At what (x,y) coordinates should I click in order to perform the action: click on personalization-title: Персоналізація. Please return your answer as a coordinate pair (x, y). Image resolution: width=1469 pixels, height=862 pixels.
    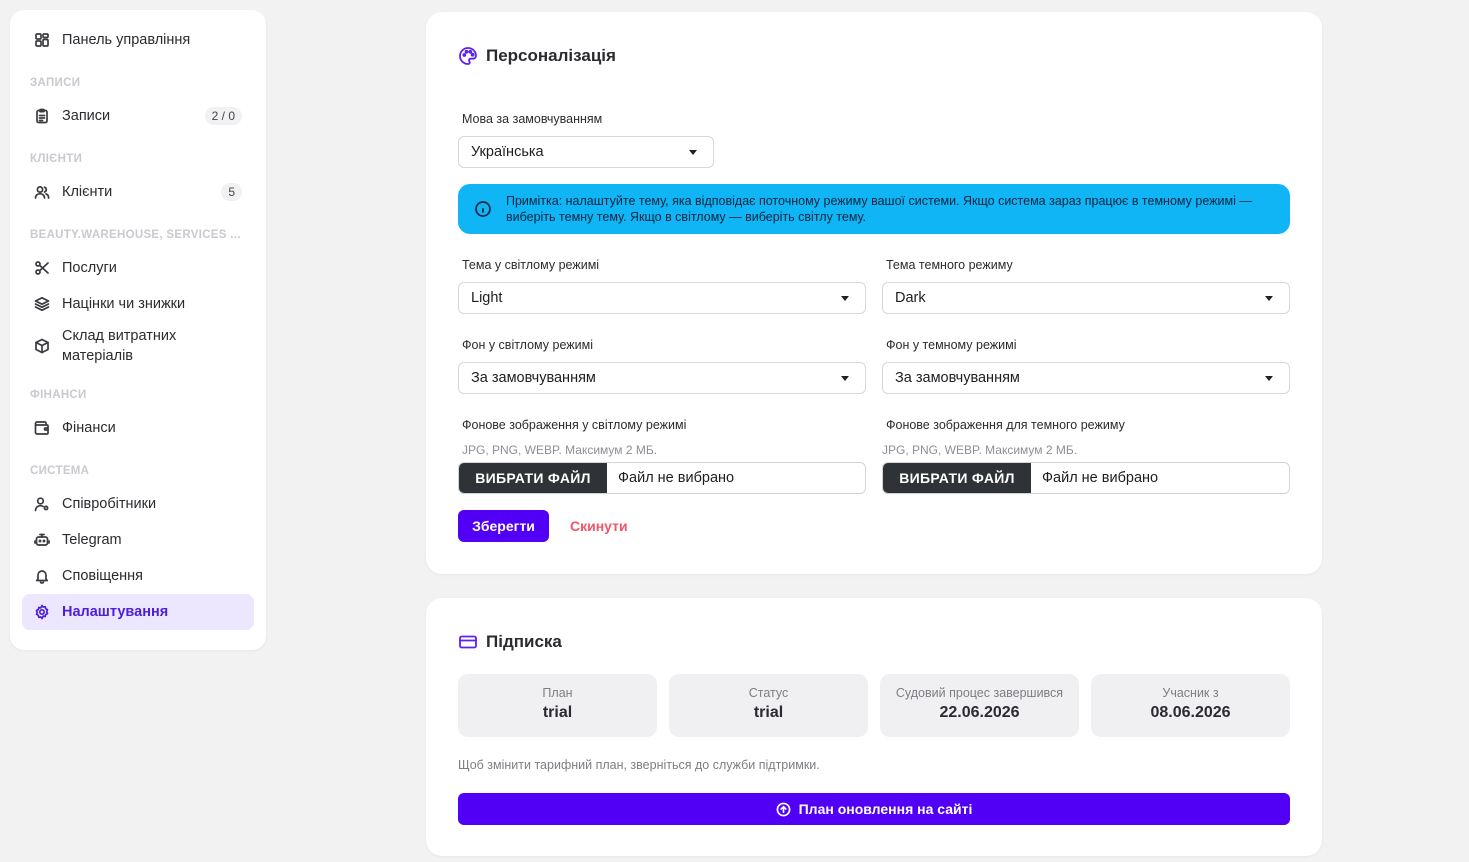
    Looking at the image, I should click on (537, 56).